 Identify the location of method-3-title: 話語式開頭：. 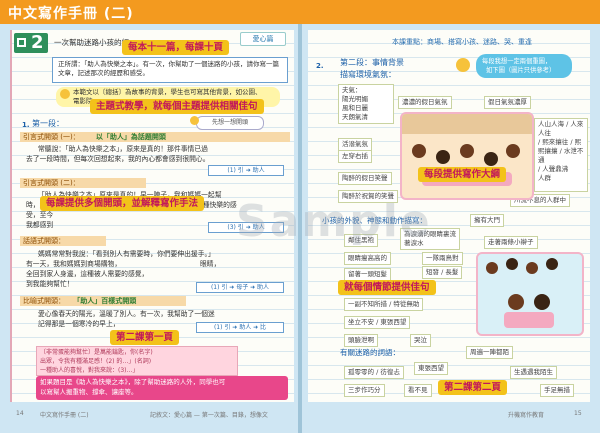
(44, 241).